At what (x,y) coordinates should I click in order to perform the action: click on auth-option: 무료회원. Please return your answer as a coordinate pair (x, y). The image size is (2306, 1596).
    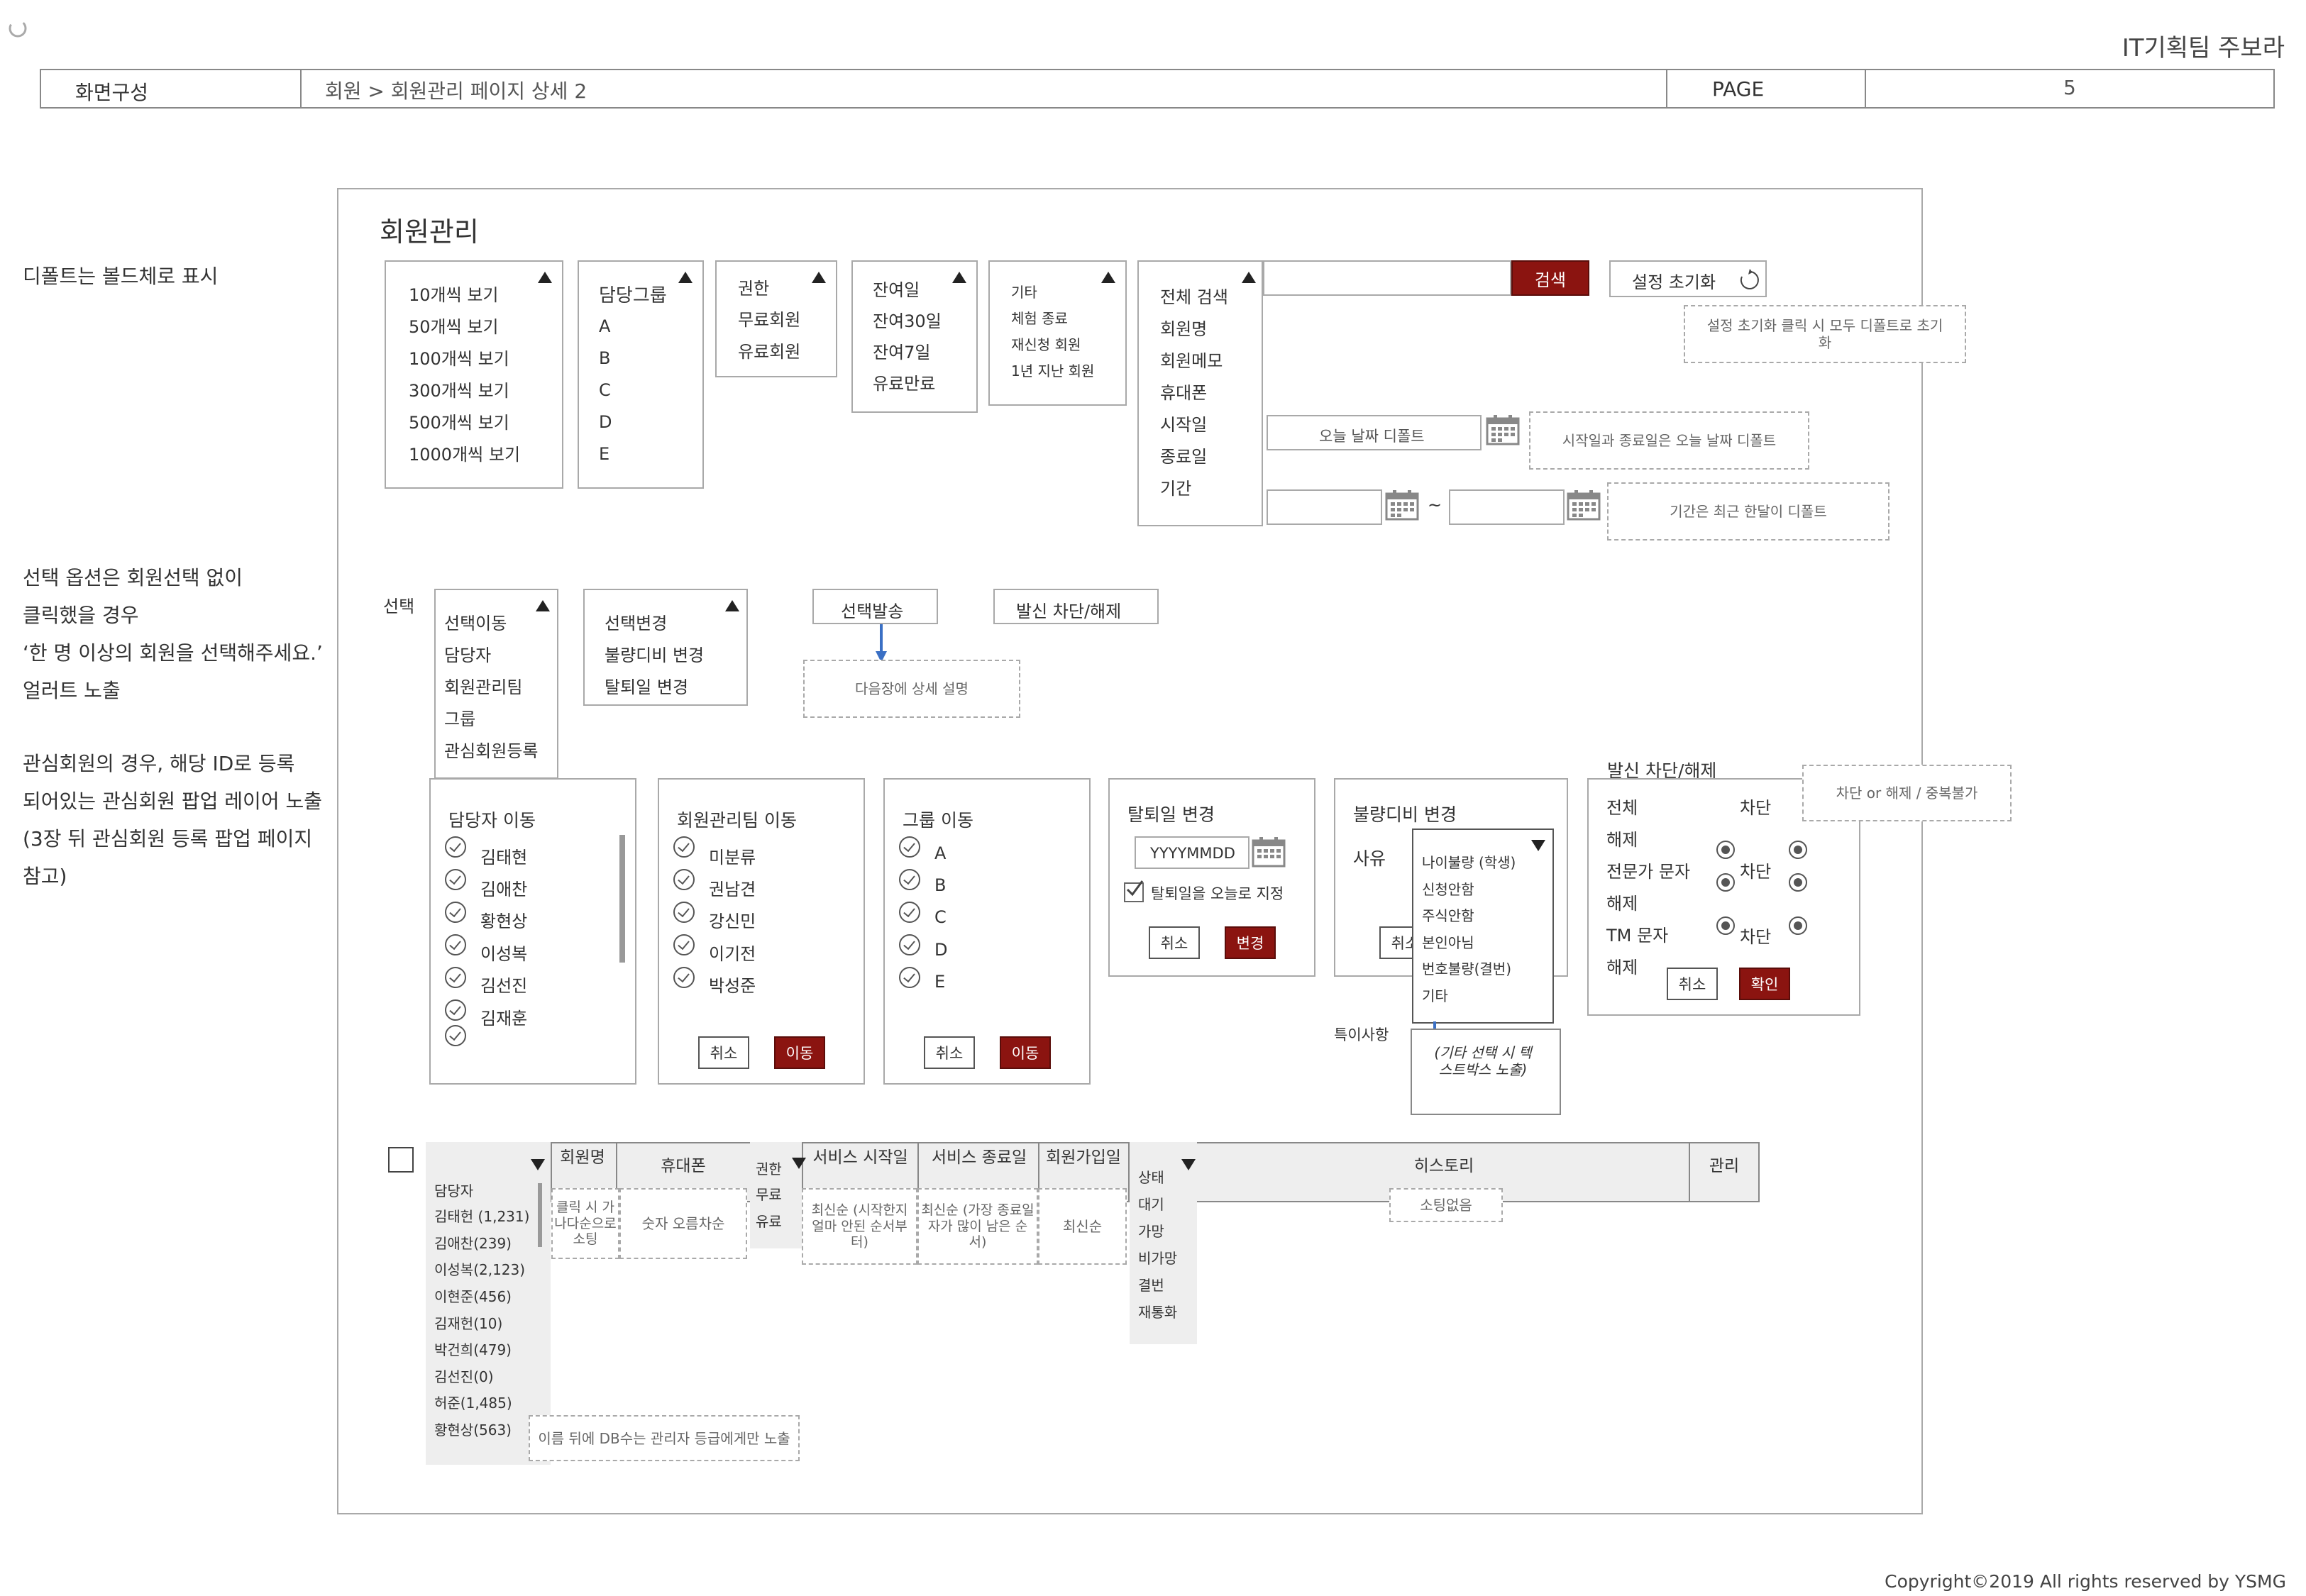
    Looking at the image, I should click on (769, 318).